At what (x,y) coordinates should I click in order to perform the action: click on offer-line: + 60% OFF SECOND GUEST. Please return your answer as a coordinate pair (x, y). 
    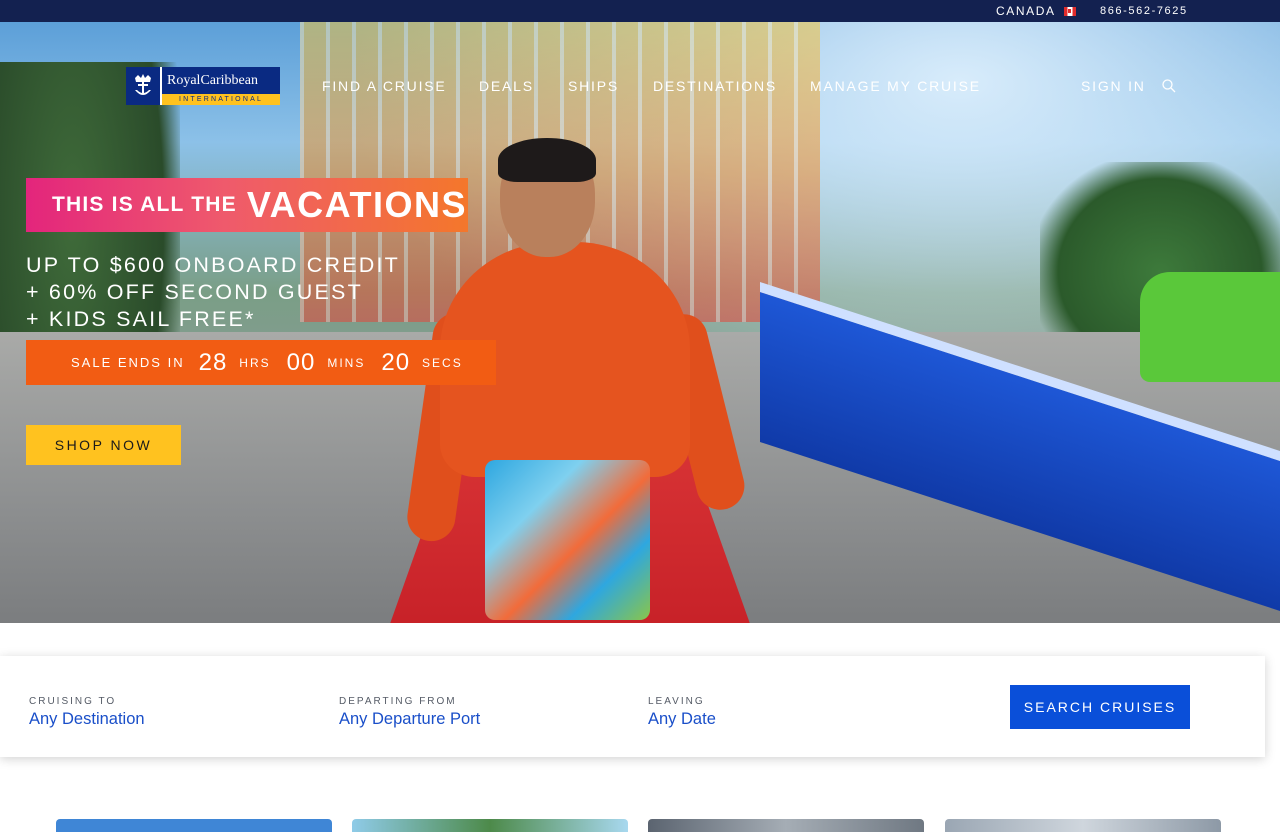
    Looking at the image, I should click on (194, 292).